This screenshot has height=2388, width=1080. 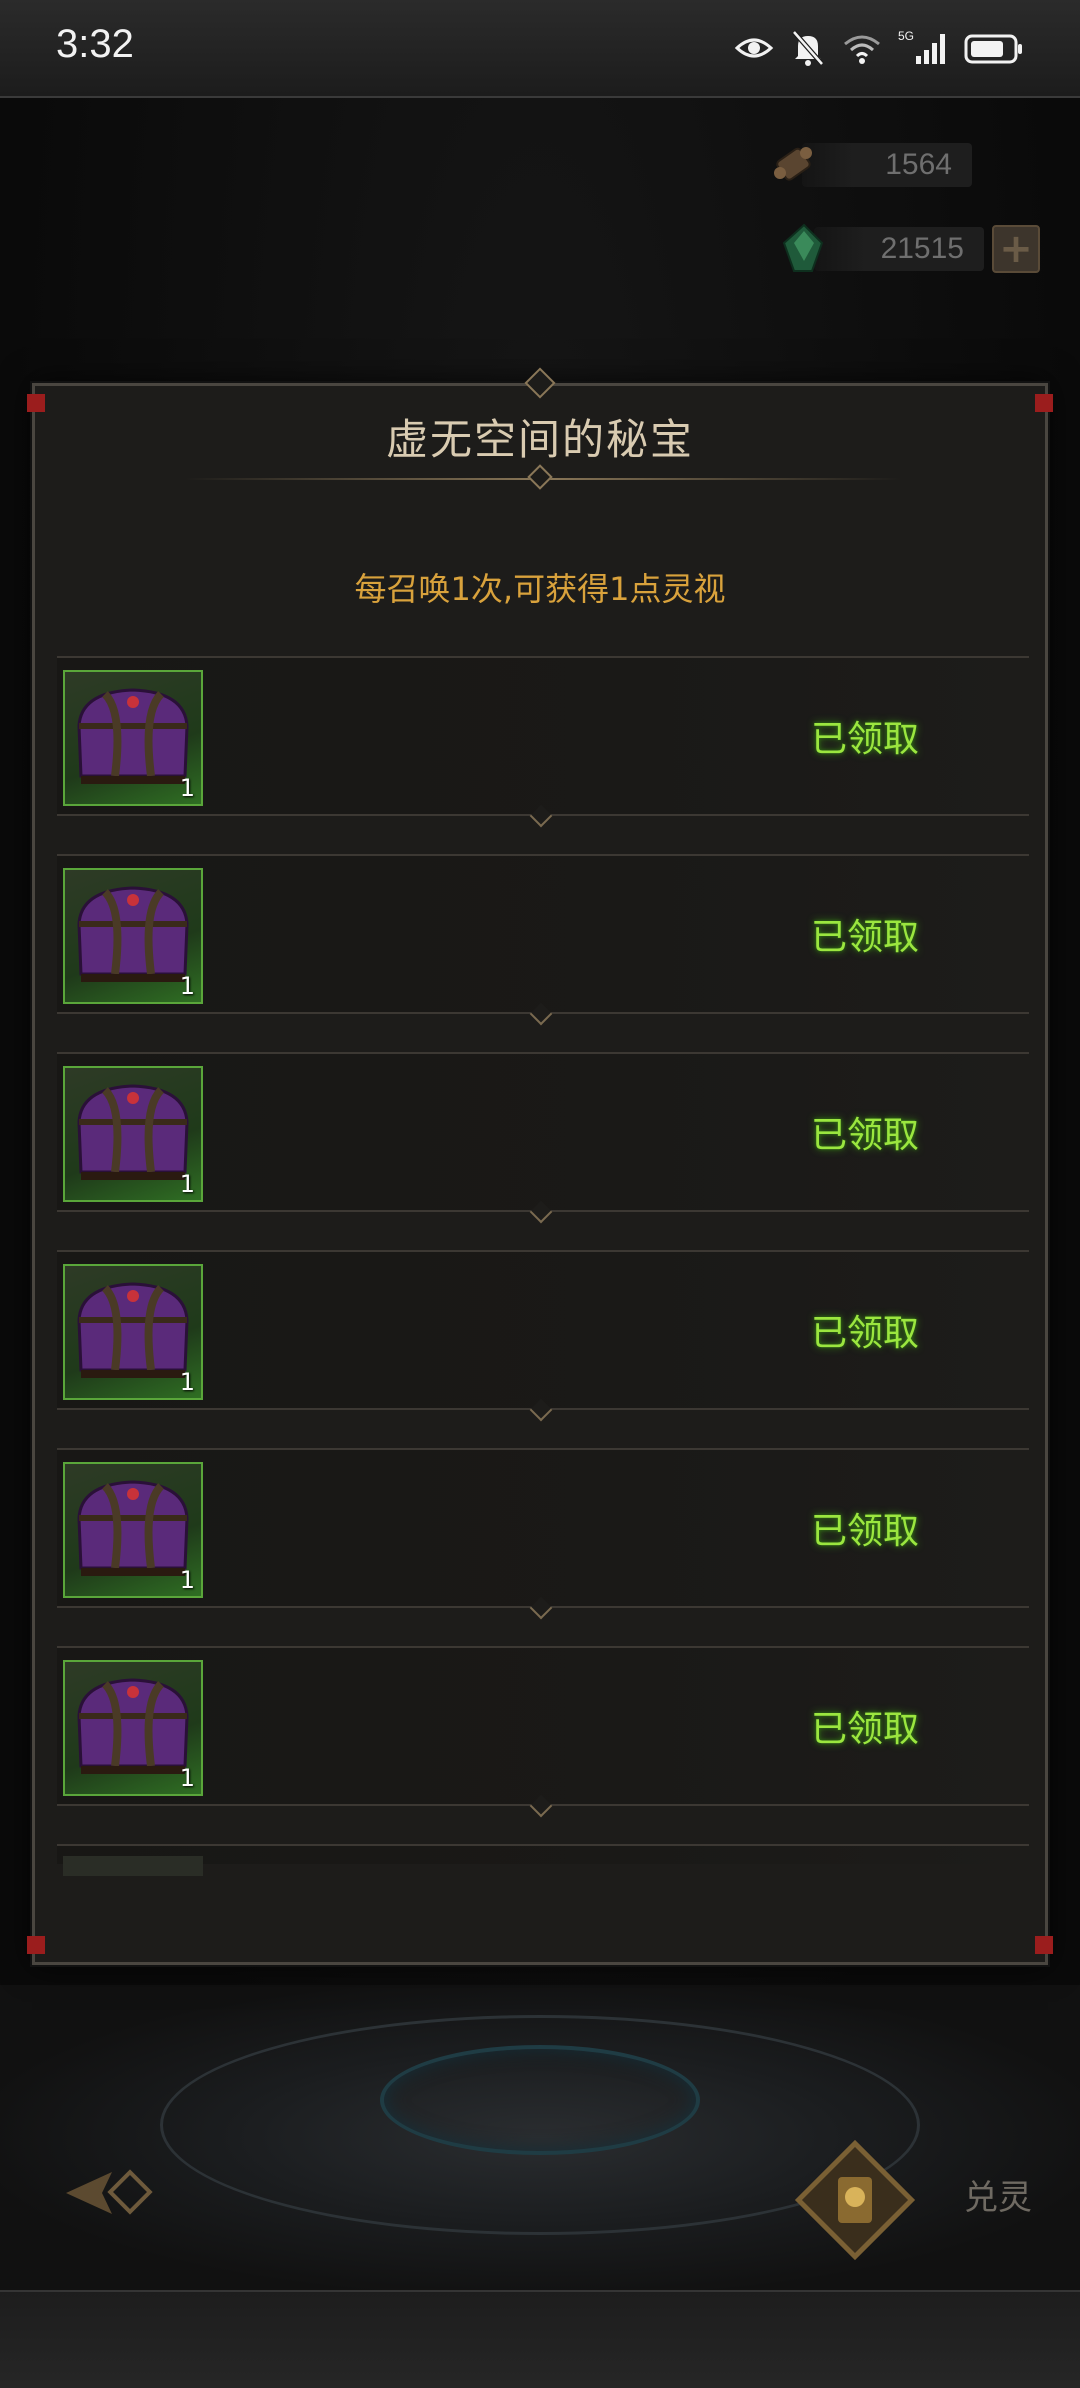 I want to click on platform-center-ring, so click(x=540, y=2100).